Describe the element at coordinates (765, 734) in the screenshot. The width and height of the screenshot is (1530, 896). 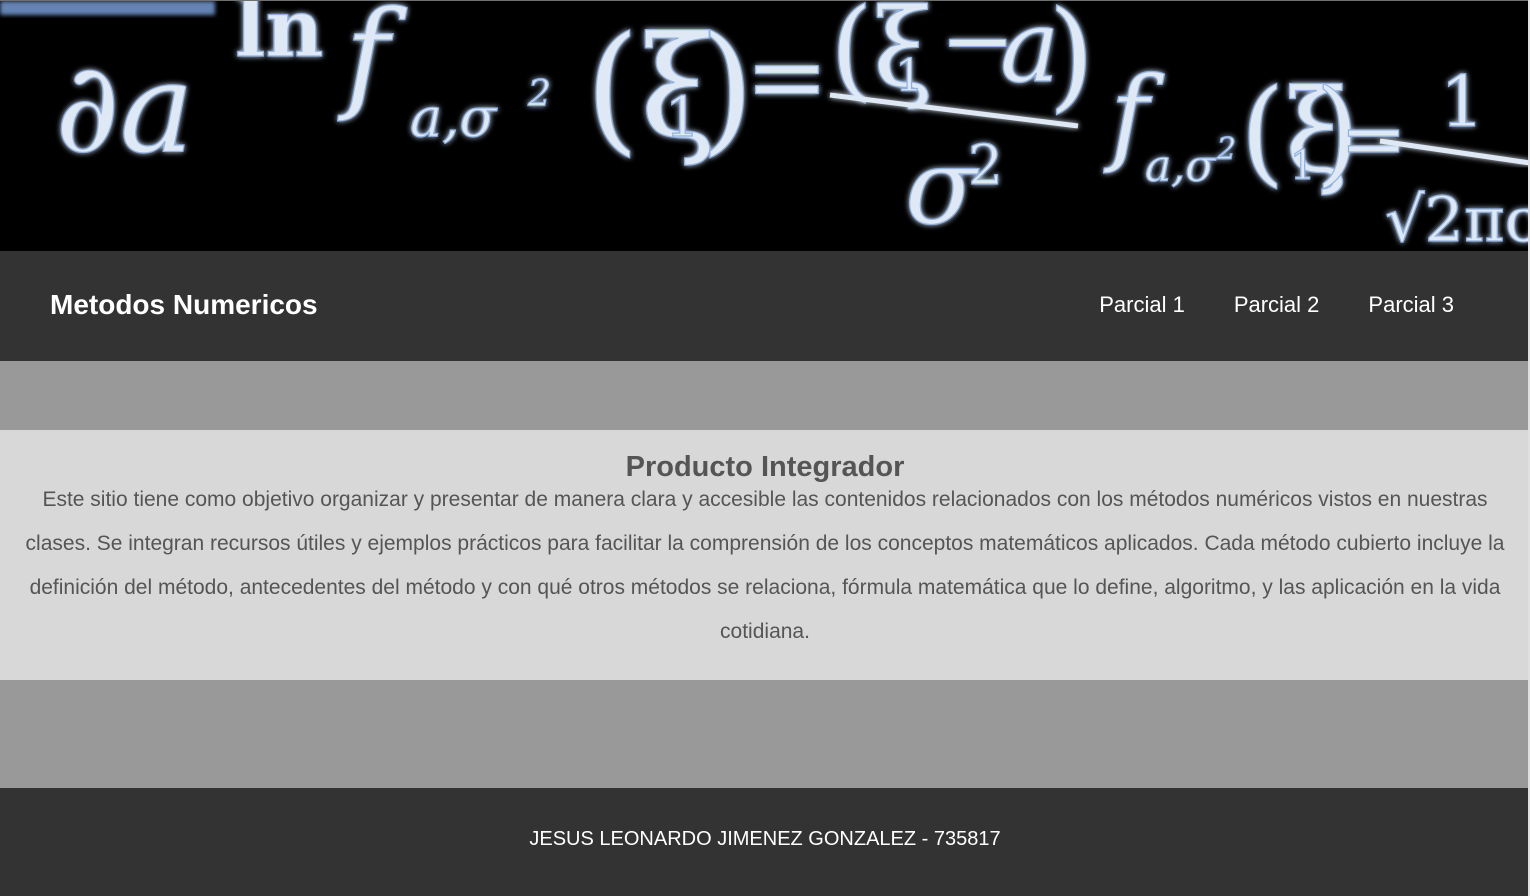
I see `spacer-band-bottom` at that location.